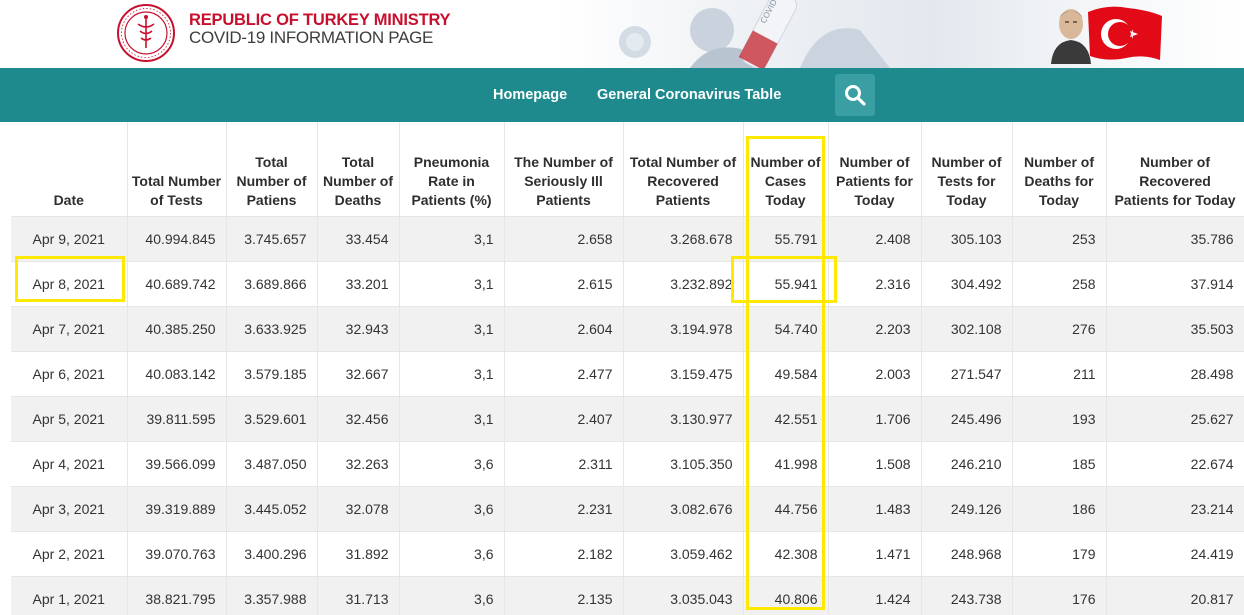 The width and height of the screenshot is (1244, 615). What do you see at coordinates (875, 419) in the screenshot?
I see `cell-patients-today: 1.706` at bounding box center [875, 419].